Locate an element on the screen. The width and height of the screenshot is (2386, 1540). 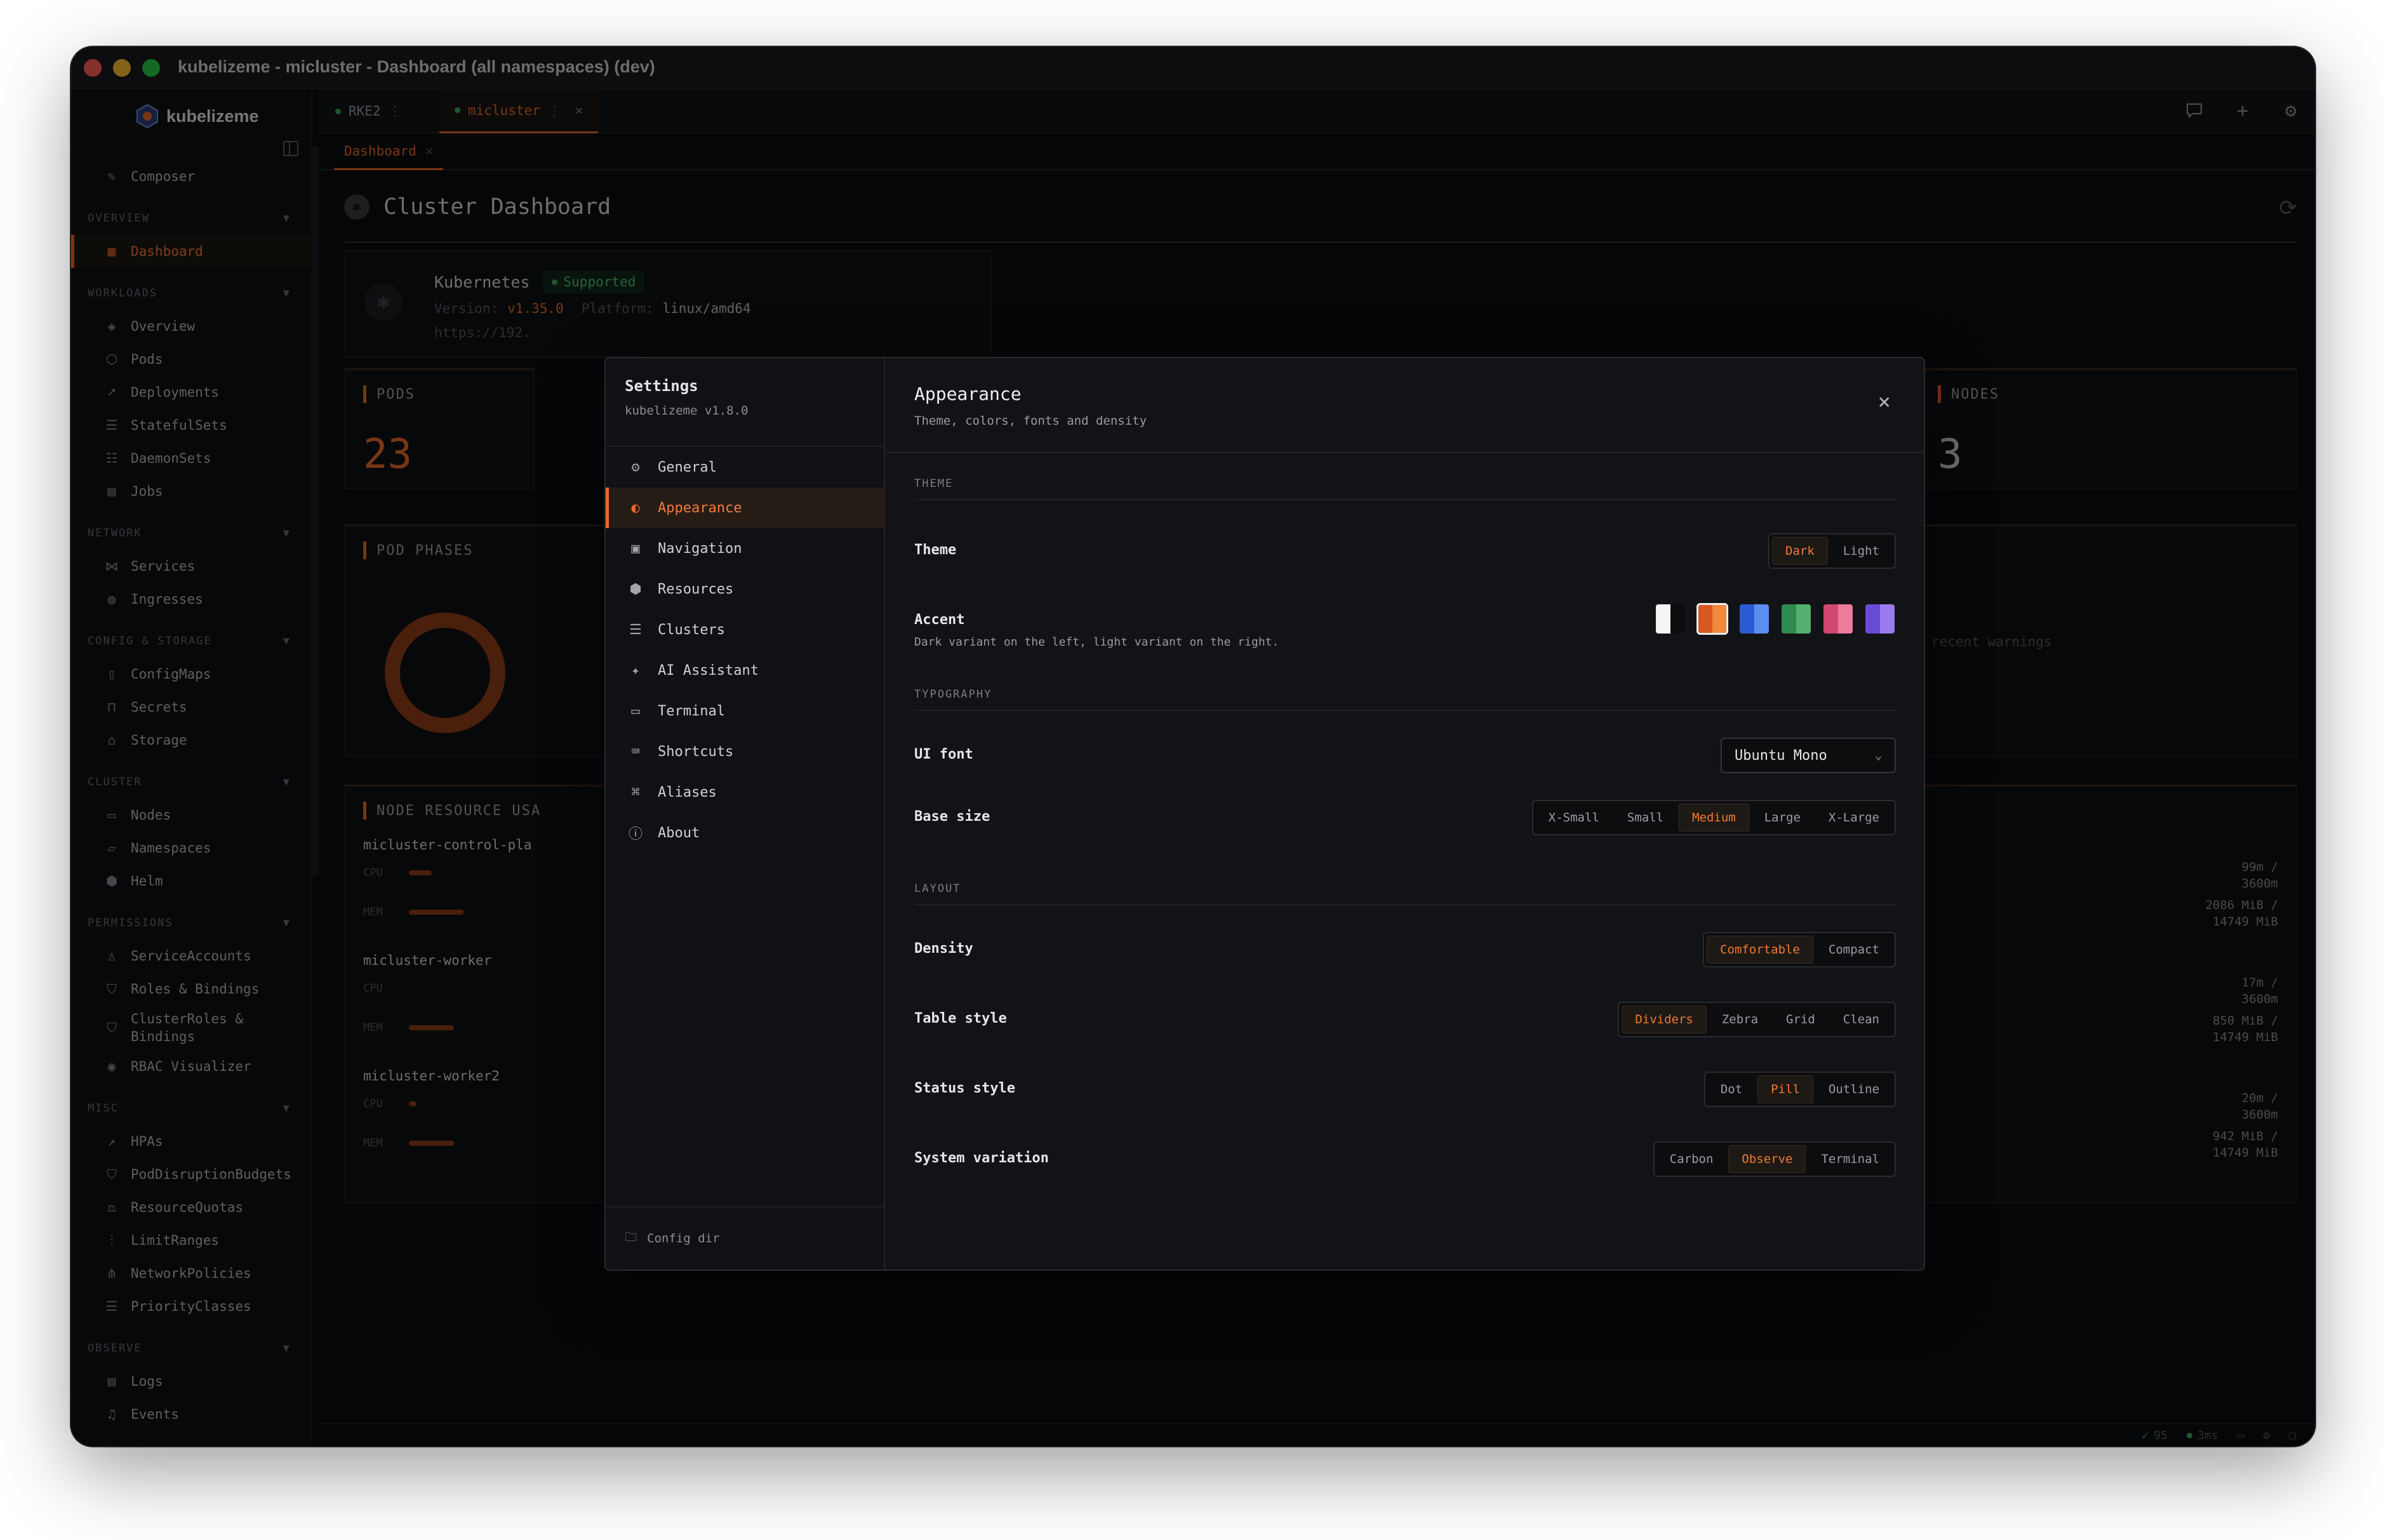
density-toggle: Comfortable Compact is located at coordinates (1800, 949).